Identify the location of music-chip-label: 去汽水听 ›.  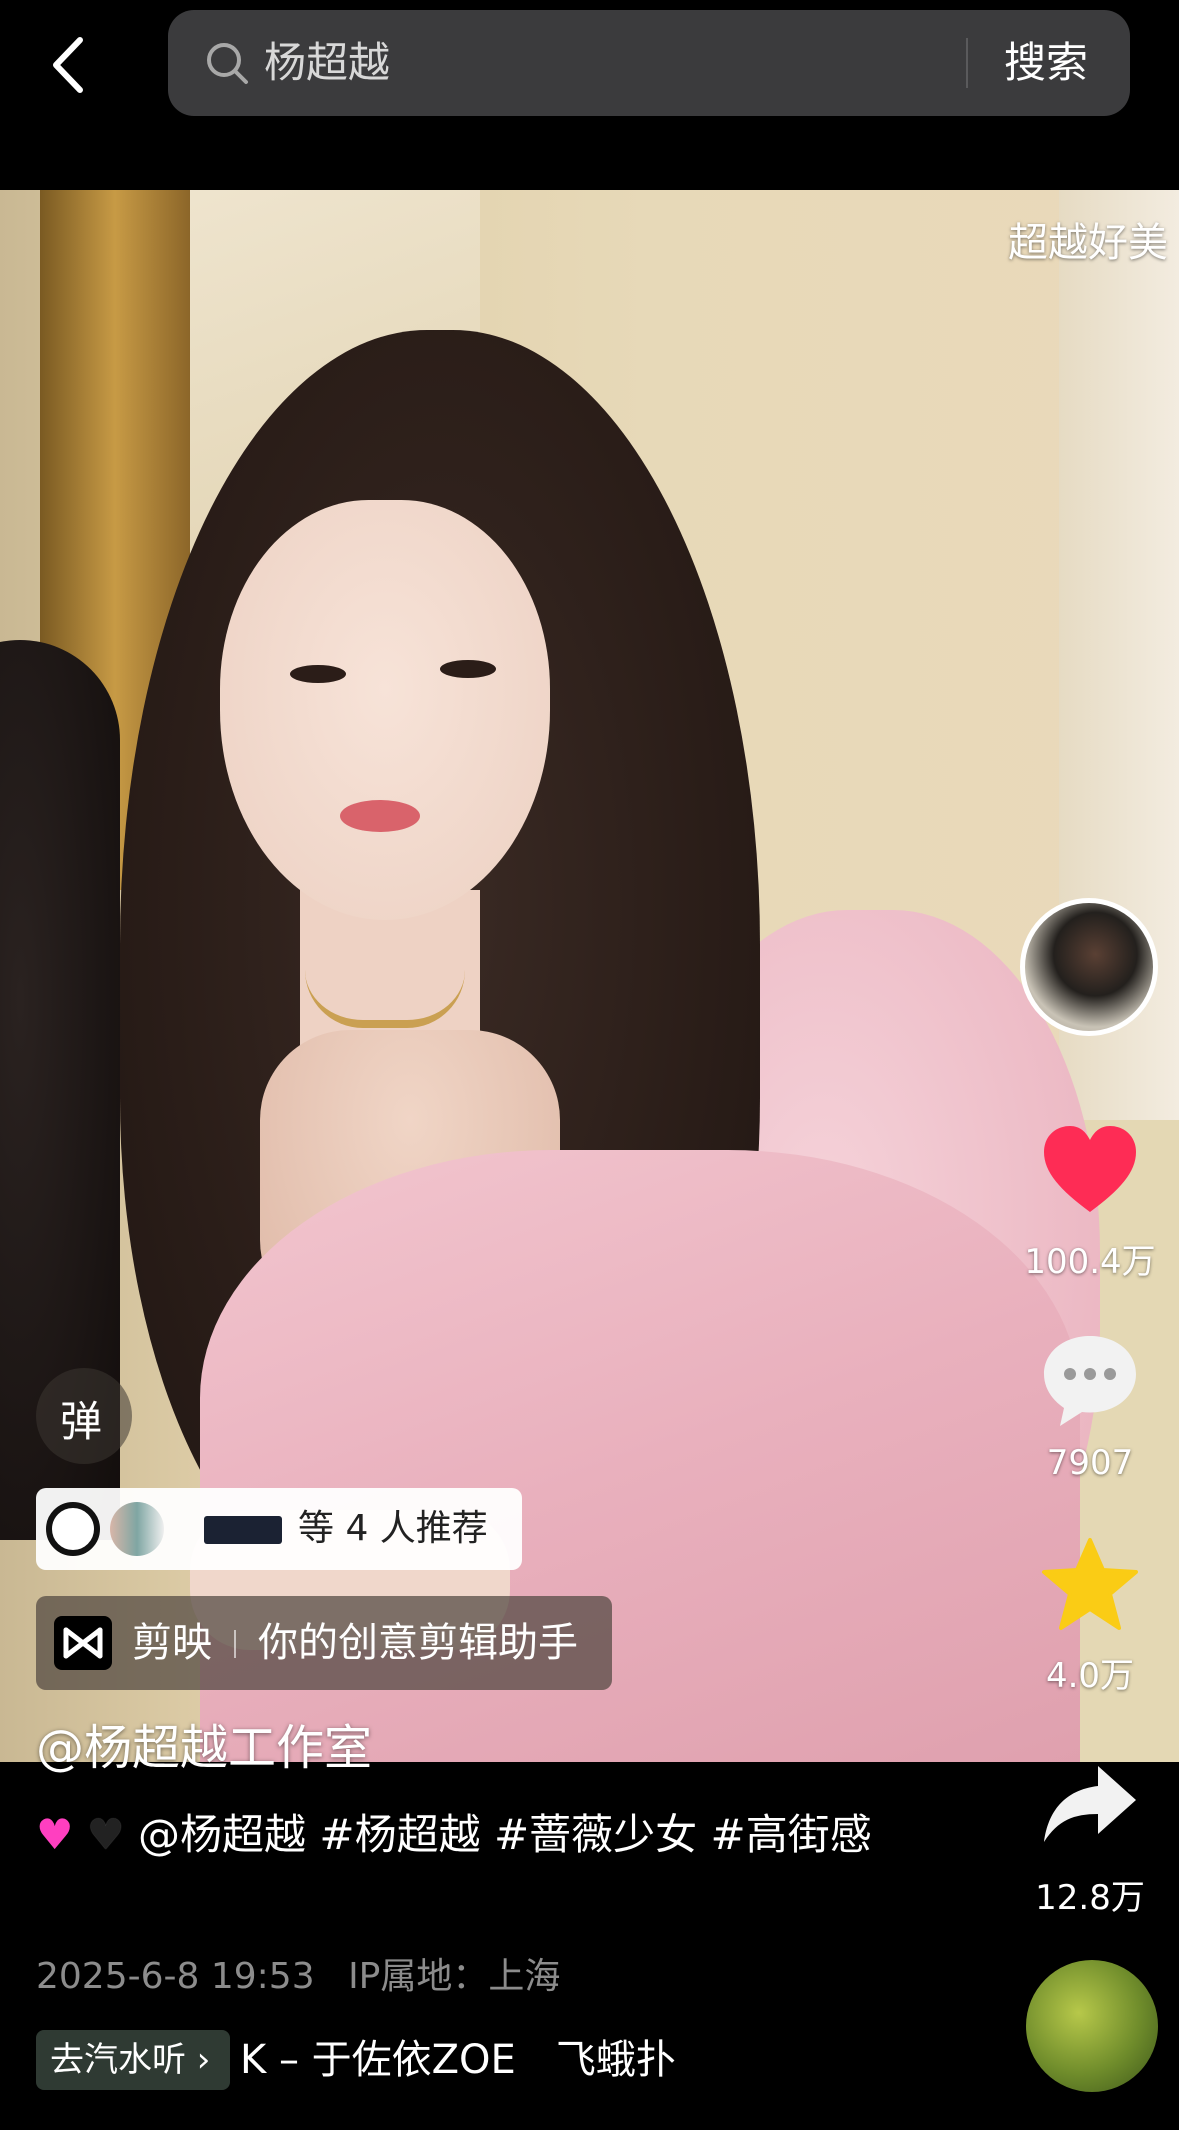
(130, 2060).